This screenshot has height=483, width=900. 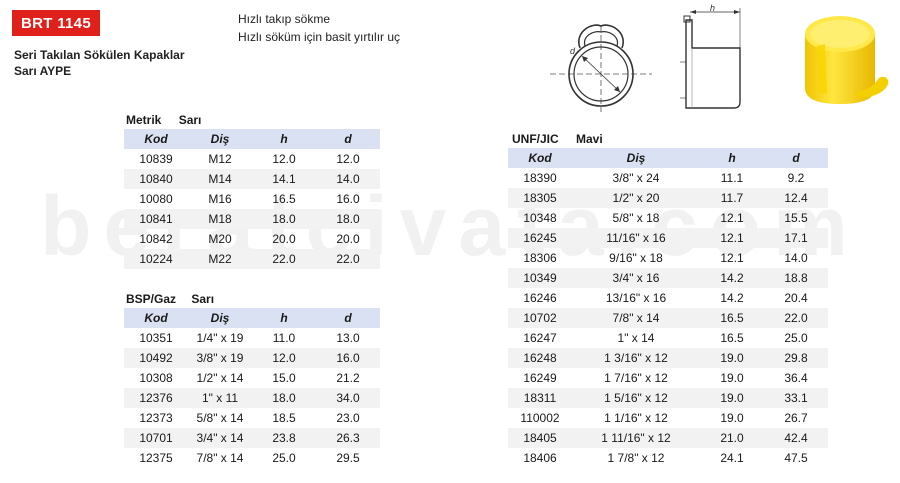 What do you see at coordinates (636, 218) in the screenshot?
I see `cell-dis: 5/8" x 18` at bounding box center [636, 218].